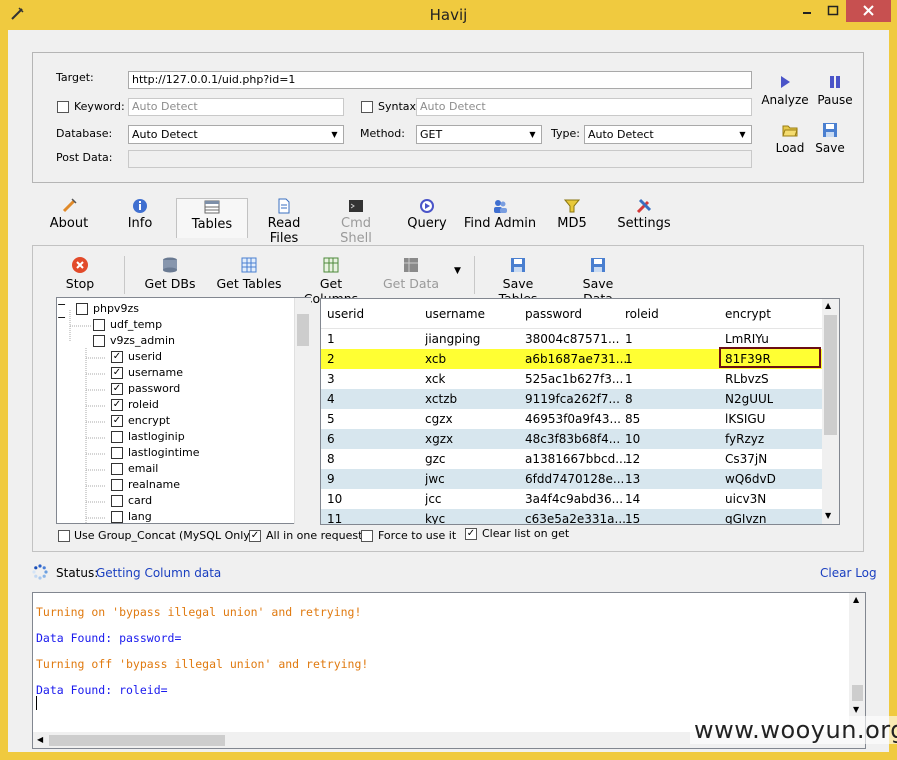  Describe the element at coordinates (249, 273) in the screenshot. I see `get-tables-button: Get Tables` at that location.